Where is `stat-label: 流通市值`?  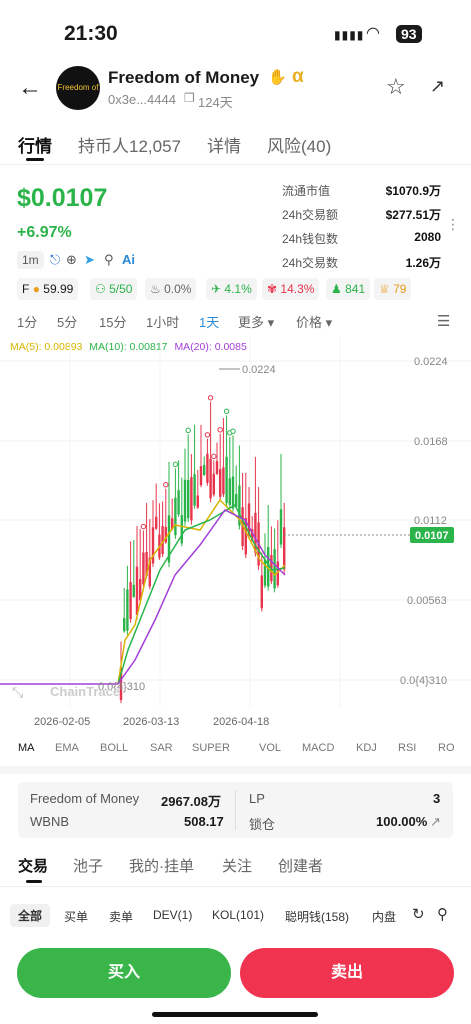
stat-label: 流通市值 is located at coordinates (306, 191).